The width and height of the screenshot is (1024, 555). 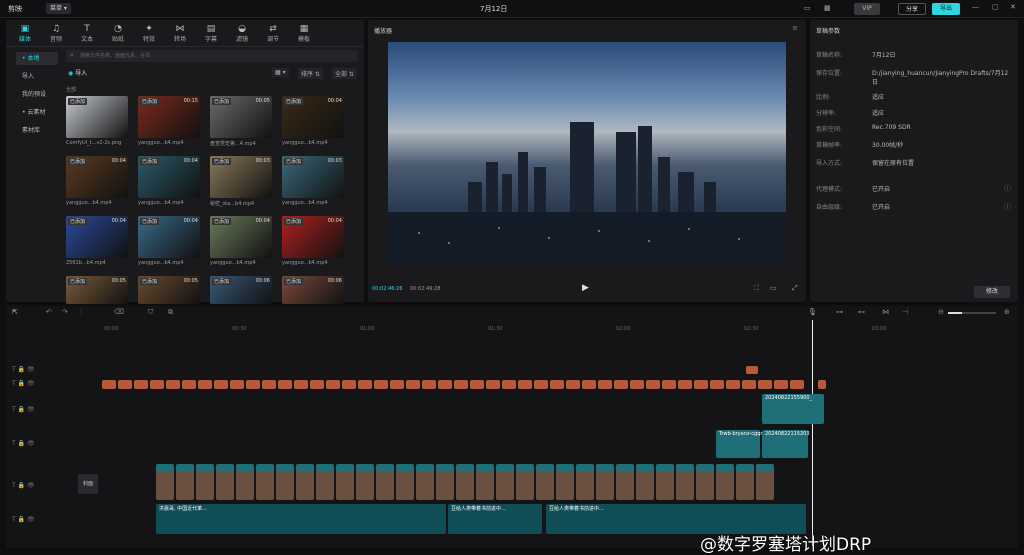 I want to click on delete-icon: ⌫, so click(x=119, y=312).